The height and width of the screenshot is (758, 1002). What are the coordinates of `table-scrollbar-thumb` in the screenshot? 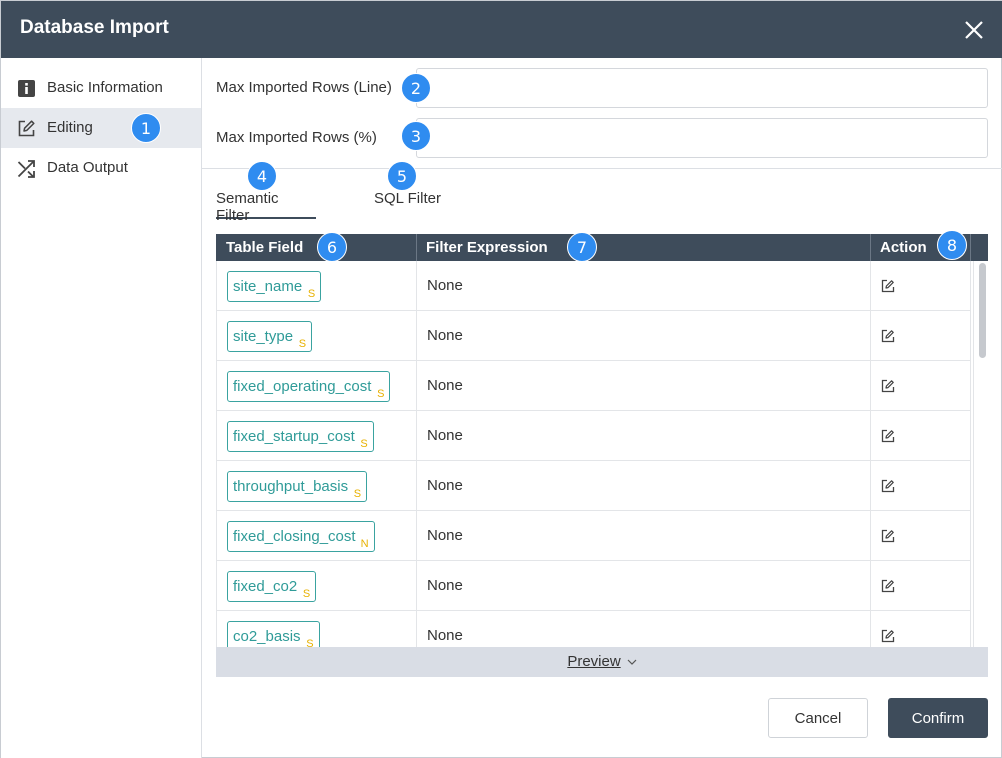 It's located at (982, 310).